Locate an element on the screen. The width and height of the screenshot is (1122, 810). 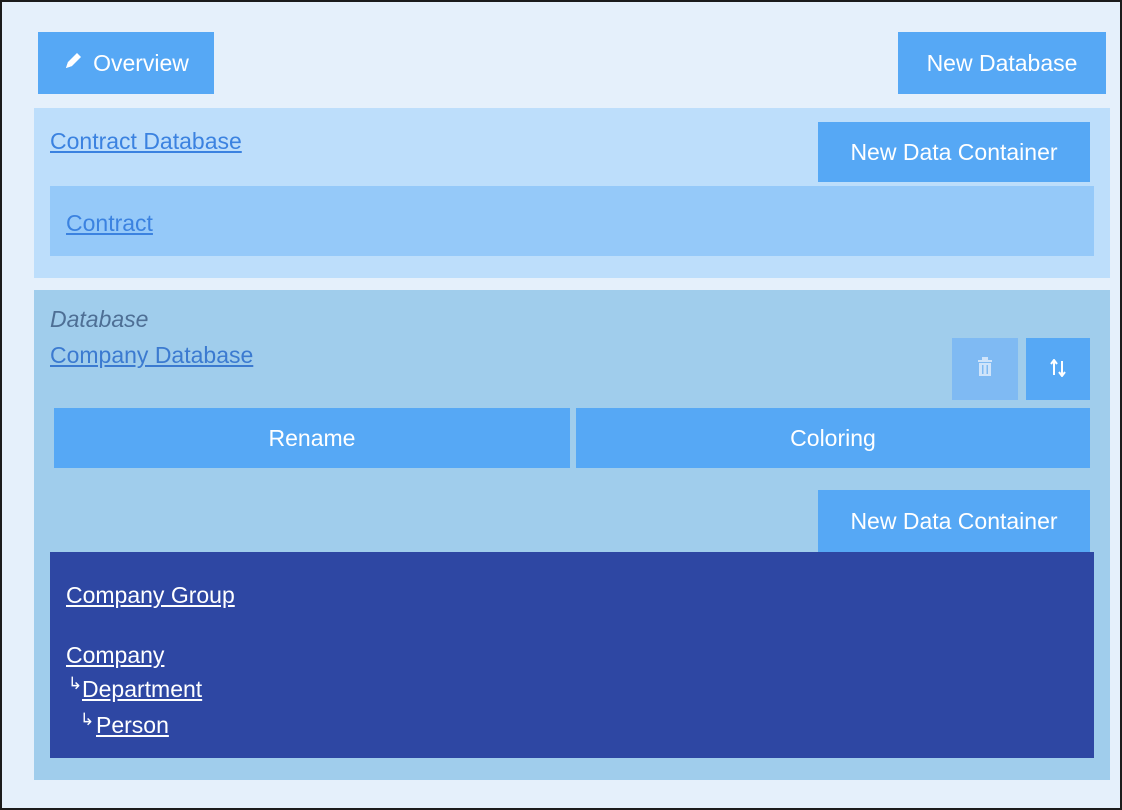
new-database-button: New Database is located at coordinates (1002, 63).